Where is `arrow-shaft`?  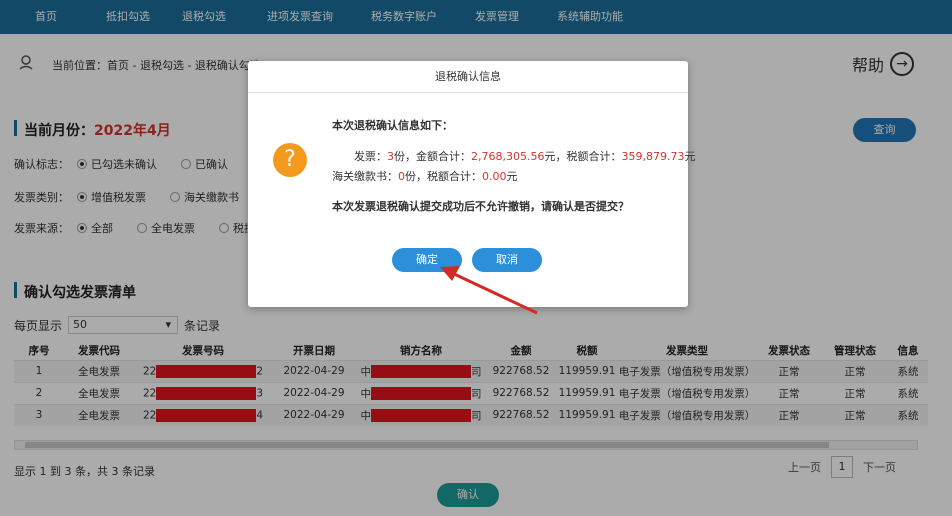
arrow-shaft is located at coordinates (494, 293).